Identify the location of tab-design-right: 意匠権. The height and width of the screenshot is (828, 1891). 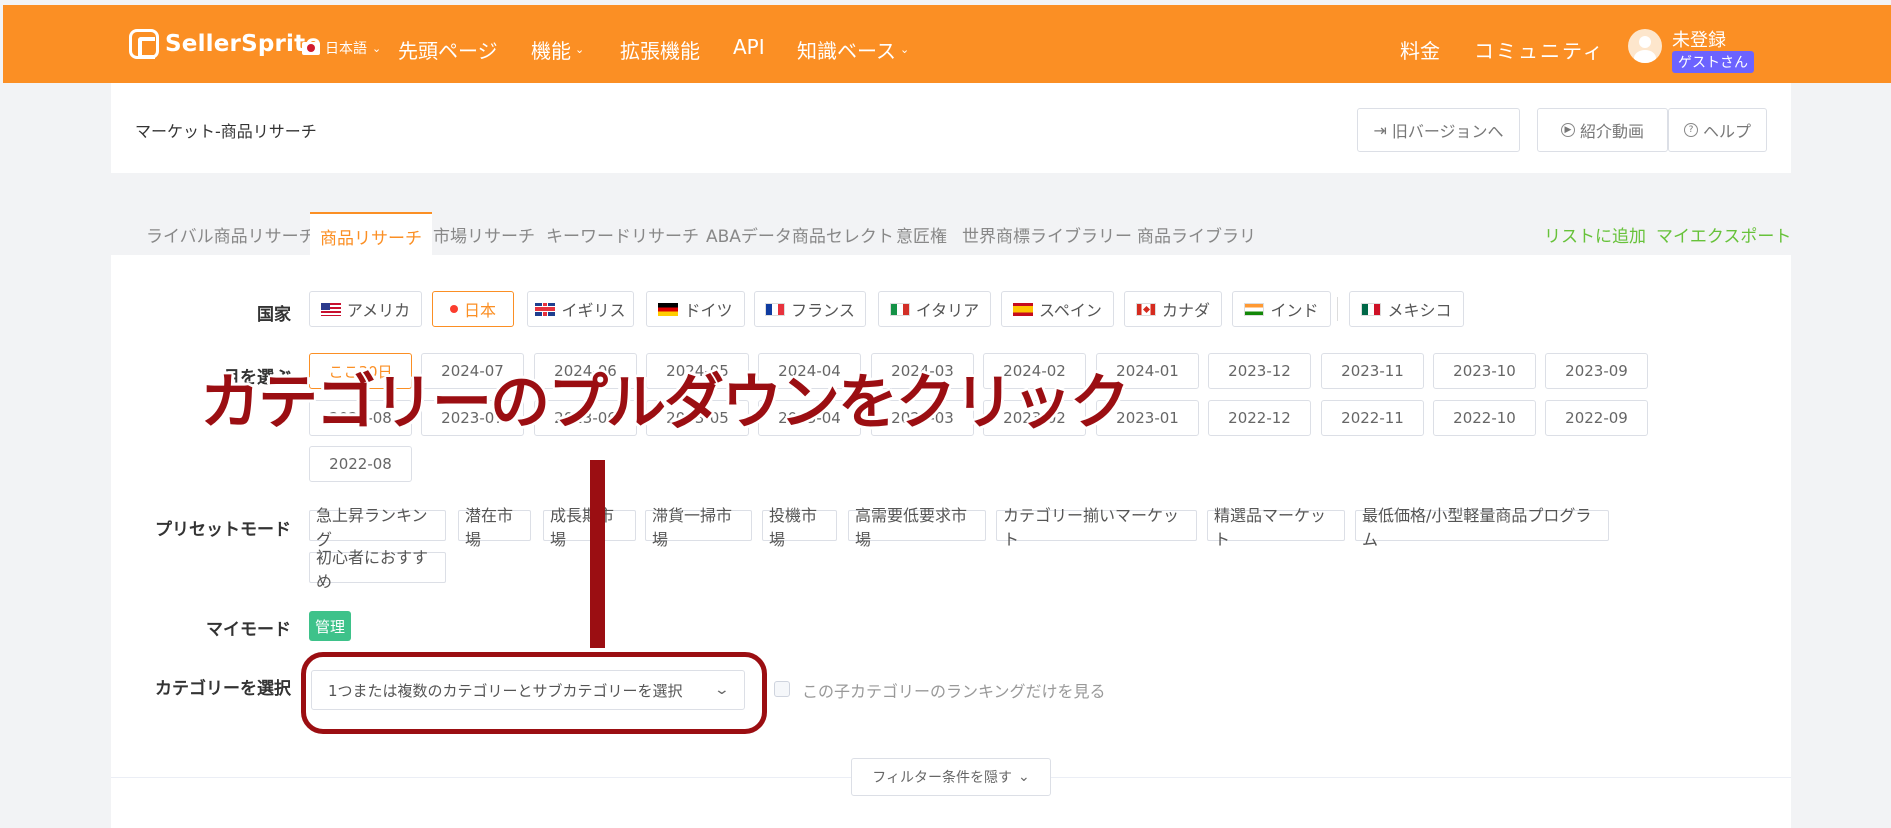
(921, 234).